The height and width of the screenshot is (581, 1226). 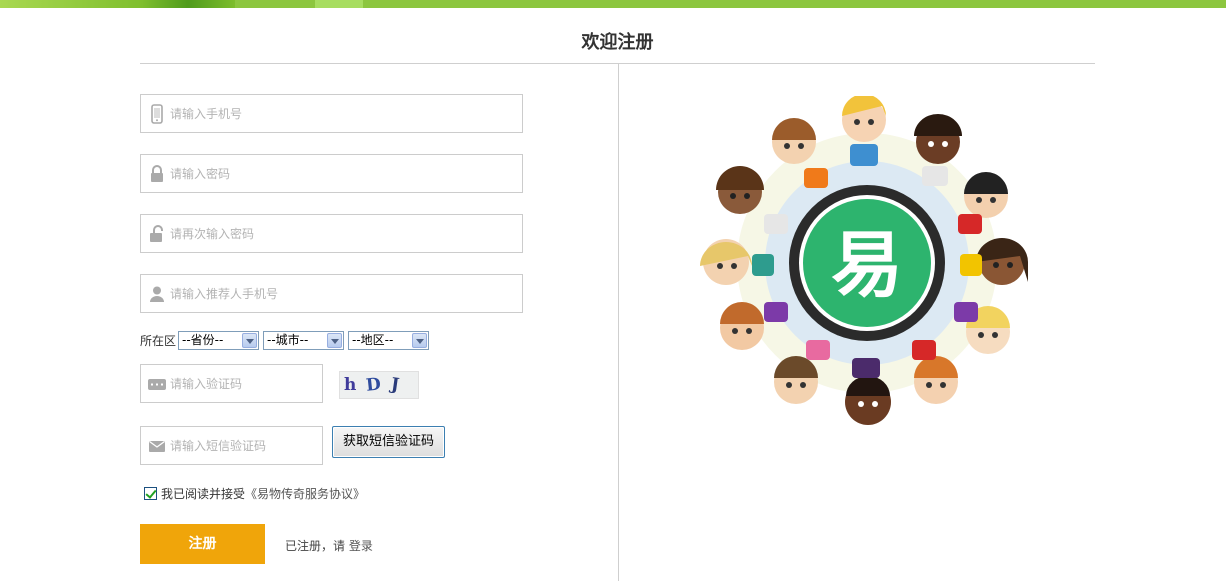 I want to click on city-selected-value: --城市--, so click(x=288, y=339).